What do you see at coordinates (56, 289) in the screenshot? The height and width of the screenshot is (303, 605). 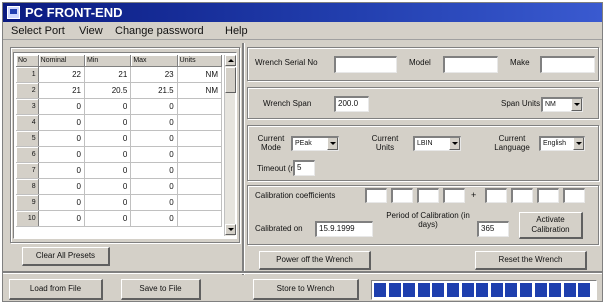 I see `load-from-file-button: Load from File` at bounding box center [56, 289].